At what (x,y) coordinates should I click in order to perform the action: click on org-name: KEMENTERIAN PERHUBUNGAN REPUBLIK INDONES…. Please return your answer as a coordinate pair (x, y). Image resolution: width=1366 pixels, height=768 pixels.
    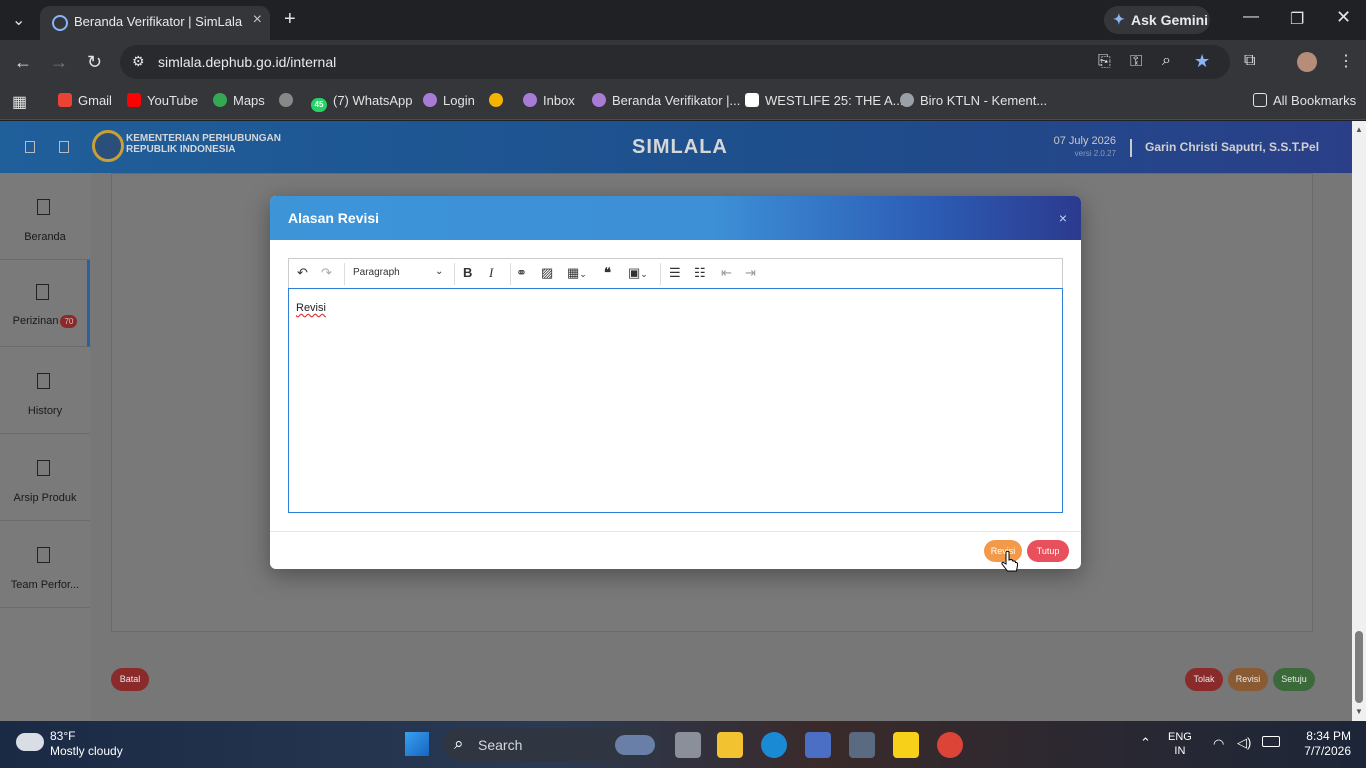
    Looking at the image, I should click on (204, 144).